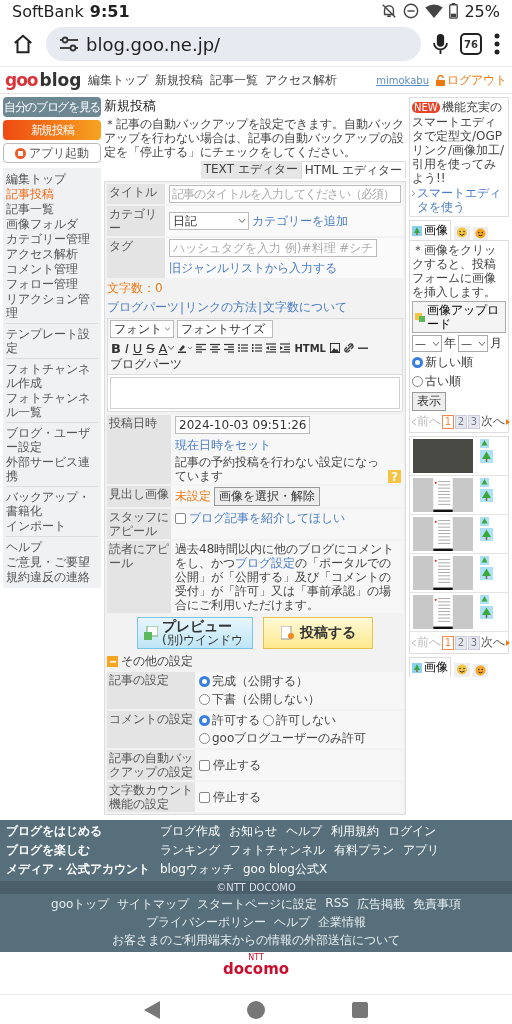 The image size is (512, 1024). Describe the element at coordinates (229, 720) in the screenshot. I see `radio-option: 許可する` at that location.